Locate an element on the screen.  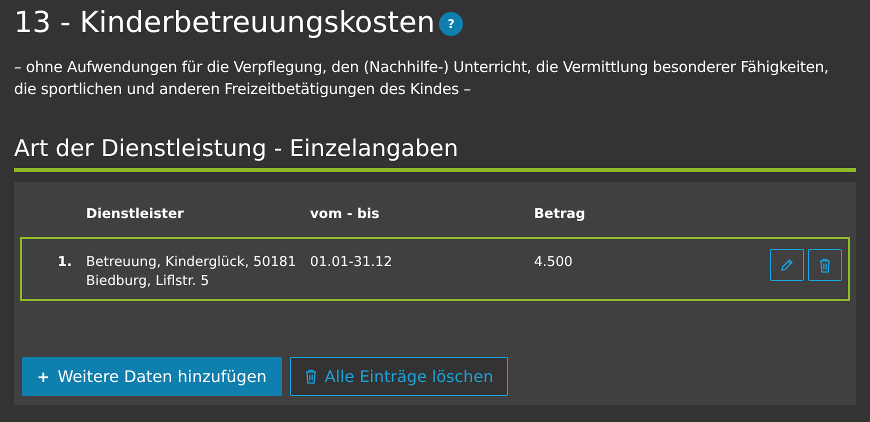
description: – ohne Aufwendungen für die Verpflegung, den (Nachhilfe-) Unterricht, die Vermittlung besonderer Fähigkeiten, die sportlichen und anderen Freizeitbetätigungen des Kindes – is located at coordinates (422, 78).